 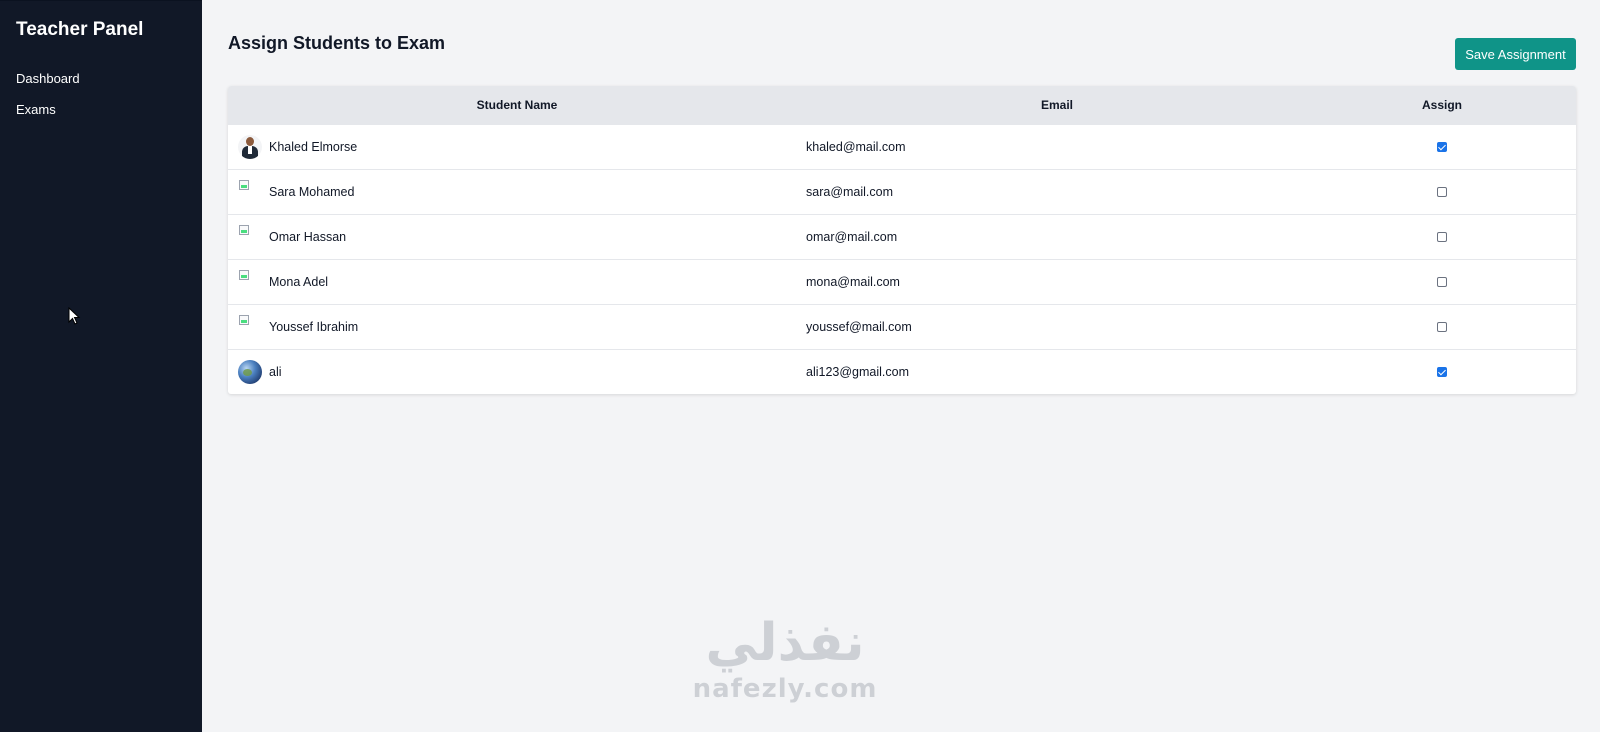 What do you see at coordinates (522, 146) in the screenshot?
I see `student-name-wrap: Khaled Elmorse` at bounding box center [522, 146].